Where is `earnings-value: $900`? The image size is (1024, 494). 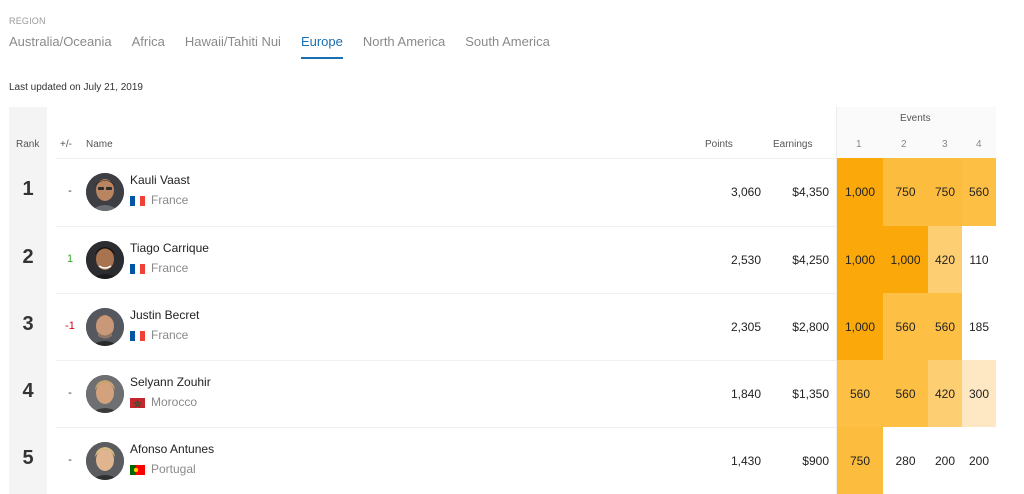 earnings-value: $900 is located at coordinates (815, 461).